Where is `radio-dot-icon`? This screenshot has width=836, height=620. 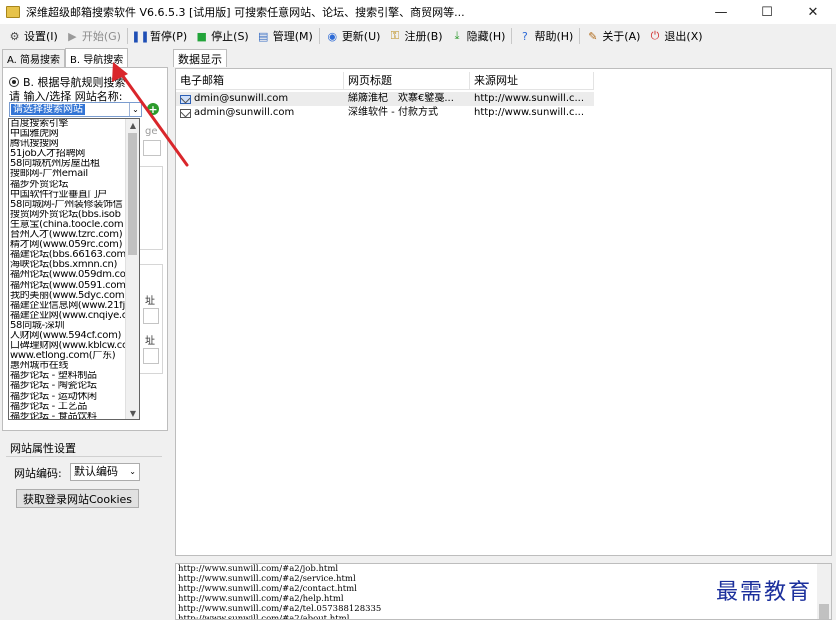
radio-dot-icon is located at coordinates (14, 82).